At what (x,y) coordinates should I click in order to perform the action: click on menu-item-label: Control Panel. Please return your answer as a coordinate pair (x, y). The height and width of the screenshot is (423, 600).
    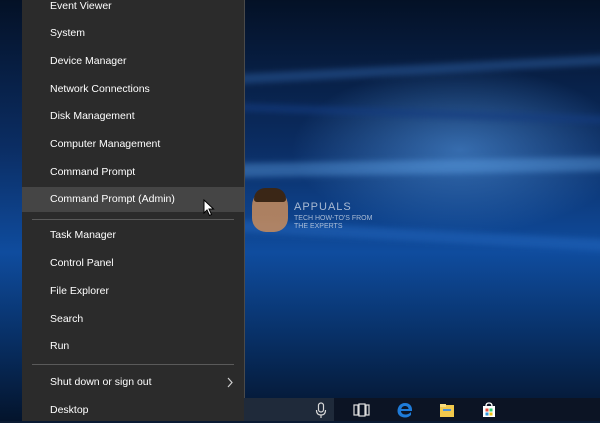
    Looking at the image, I should click on (82, 263).